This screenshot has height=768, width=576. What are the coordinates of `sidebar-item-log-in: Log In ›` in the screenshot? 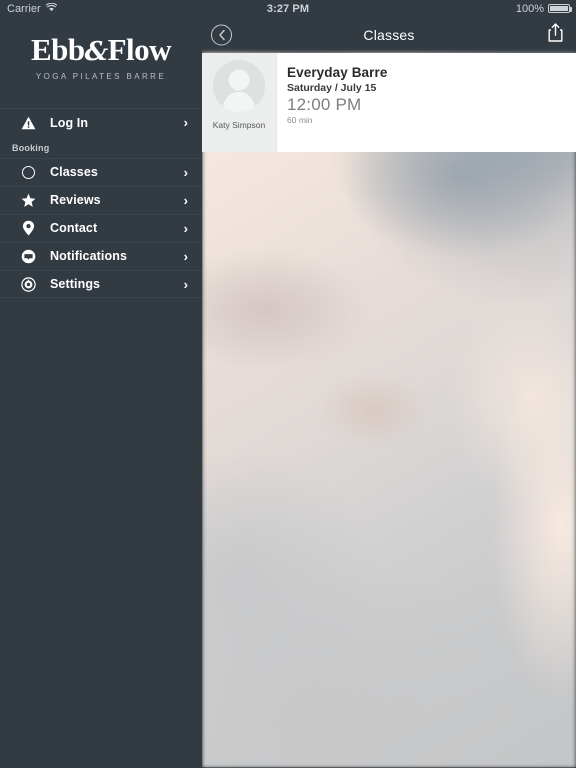 It's located at (101, 122).